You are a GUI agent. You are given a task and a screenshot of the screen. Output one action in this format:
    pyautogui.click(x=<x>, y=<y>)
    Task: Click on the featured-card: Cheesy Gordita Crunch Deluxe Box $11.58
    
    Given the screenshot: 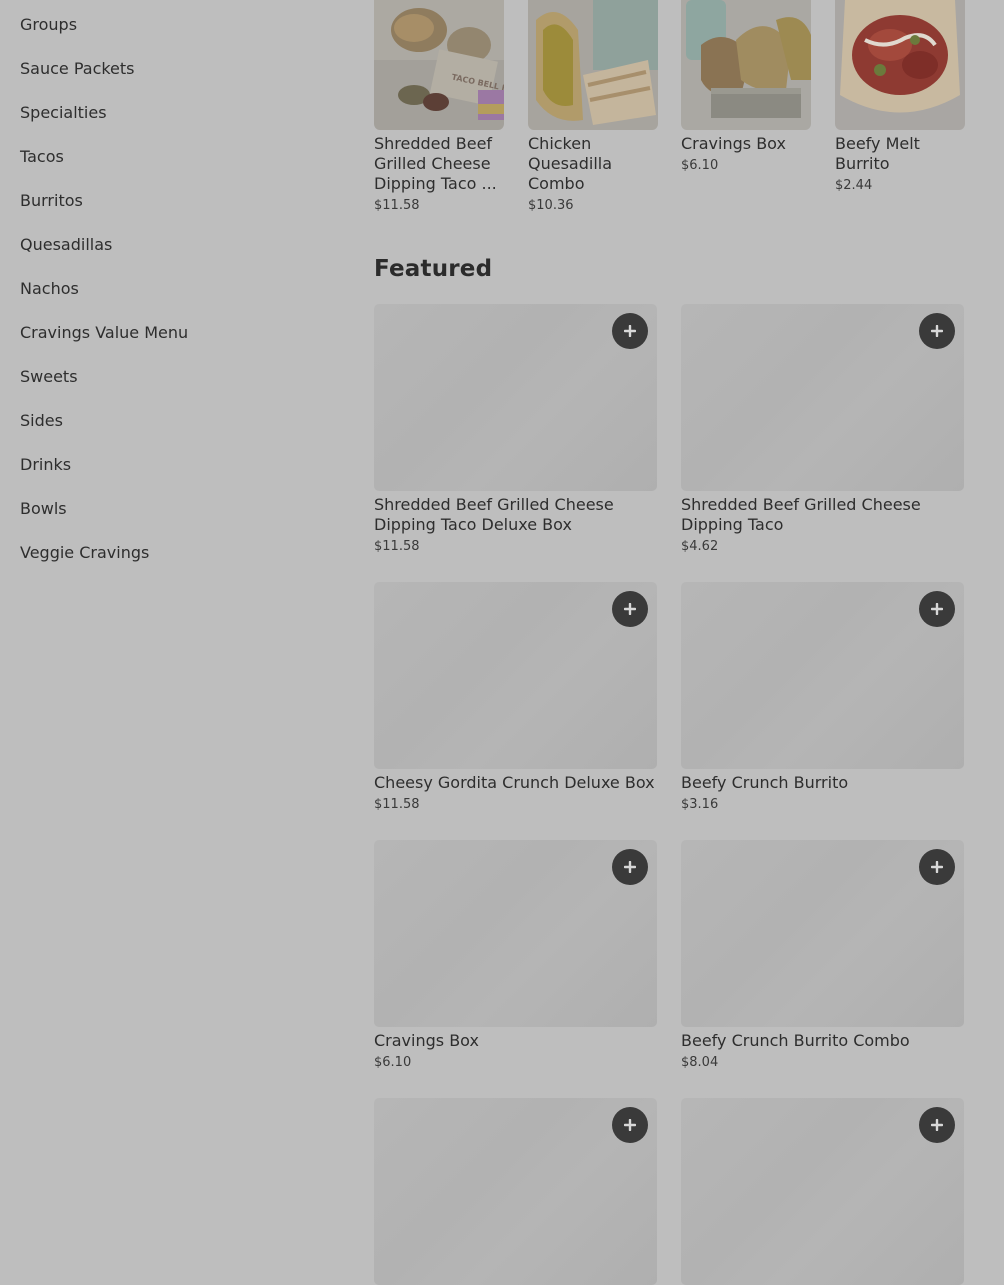 What is the action you would take?
    pyautogui.click(x=515, y=697)
    